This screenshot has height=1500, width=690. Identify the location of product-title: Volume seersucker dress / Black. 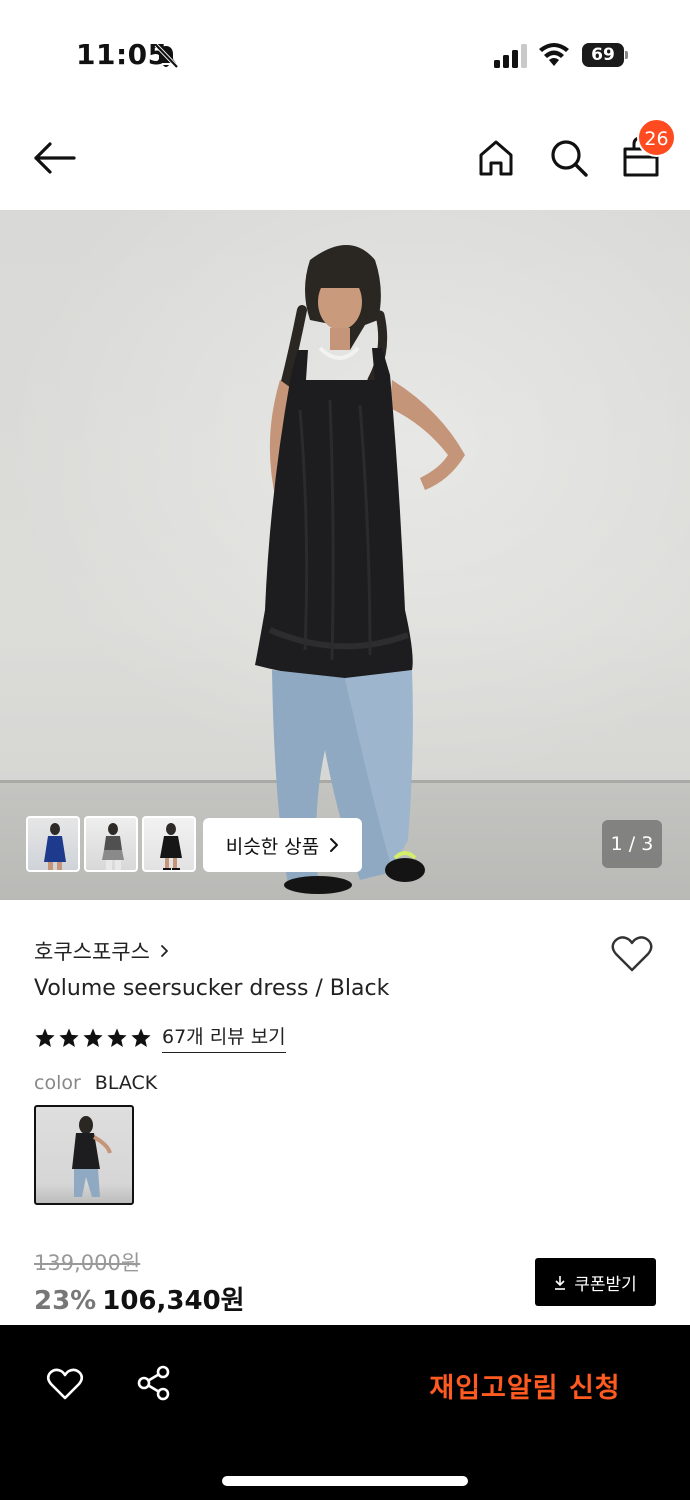
(212, 988).